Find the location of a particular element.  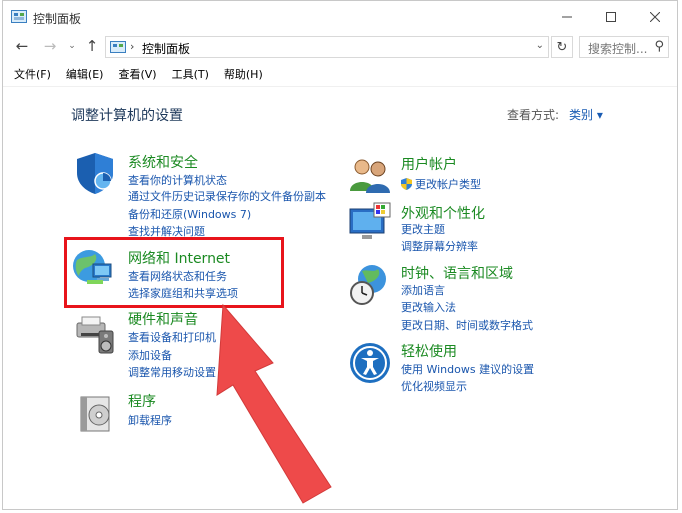

menu-view: 查看(V) is located at coordinates (137, 74).